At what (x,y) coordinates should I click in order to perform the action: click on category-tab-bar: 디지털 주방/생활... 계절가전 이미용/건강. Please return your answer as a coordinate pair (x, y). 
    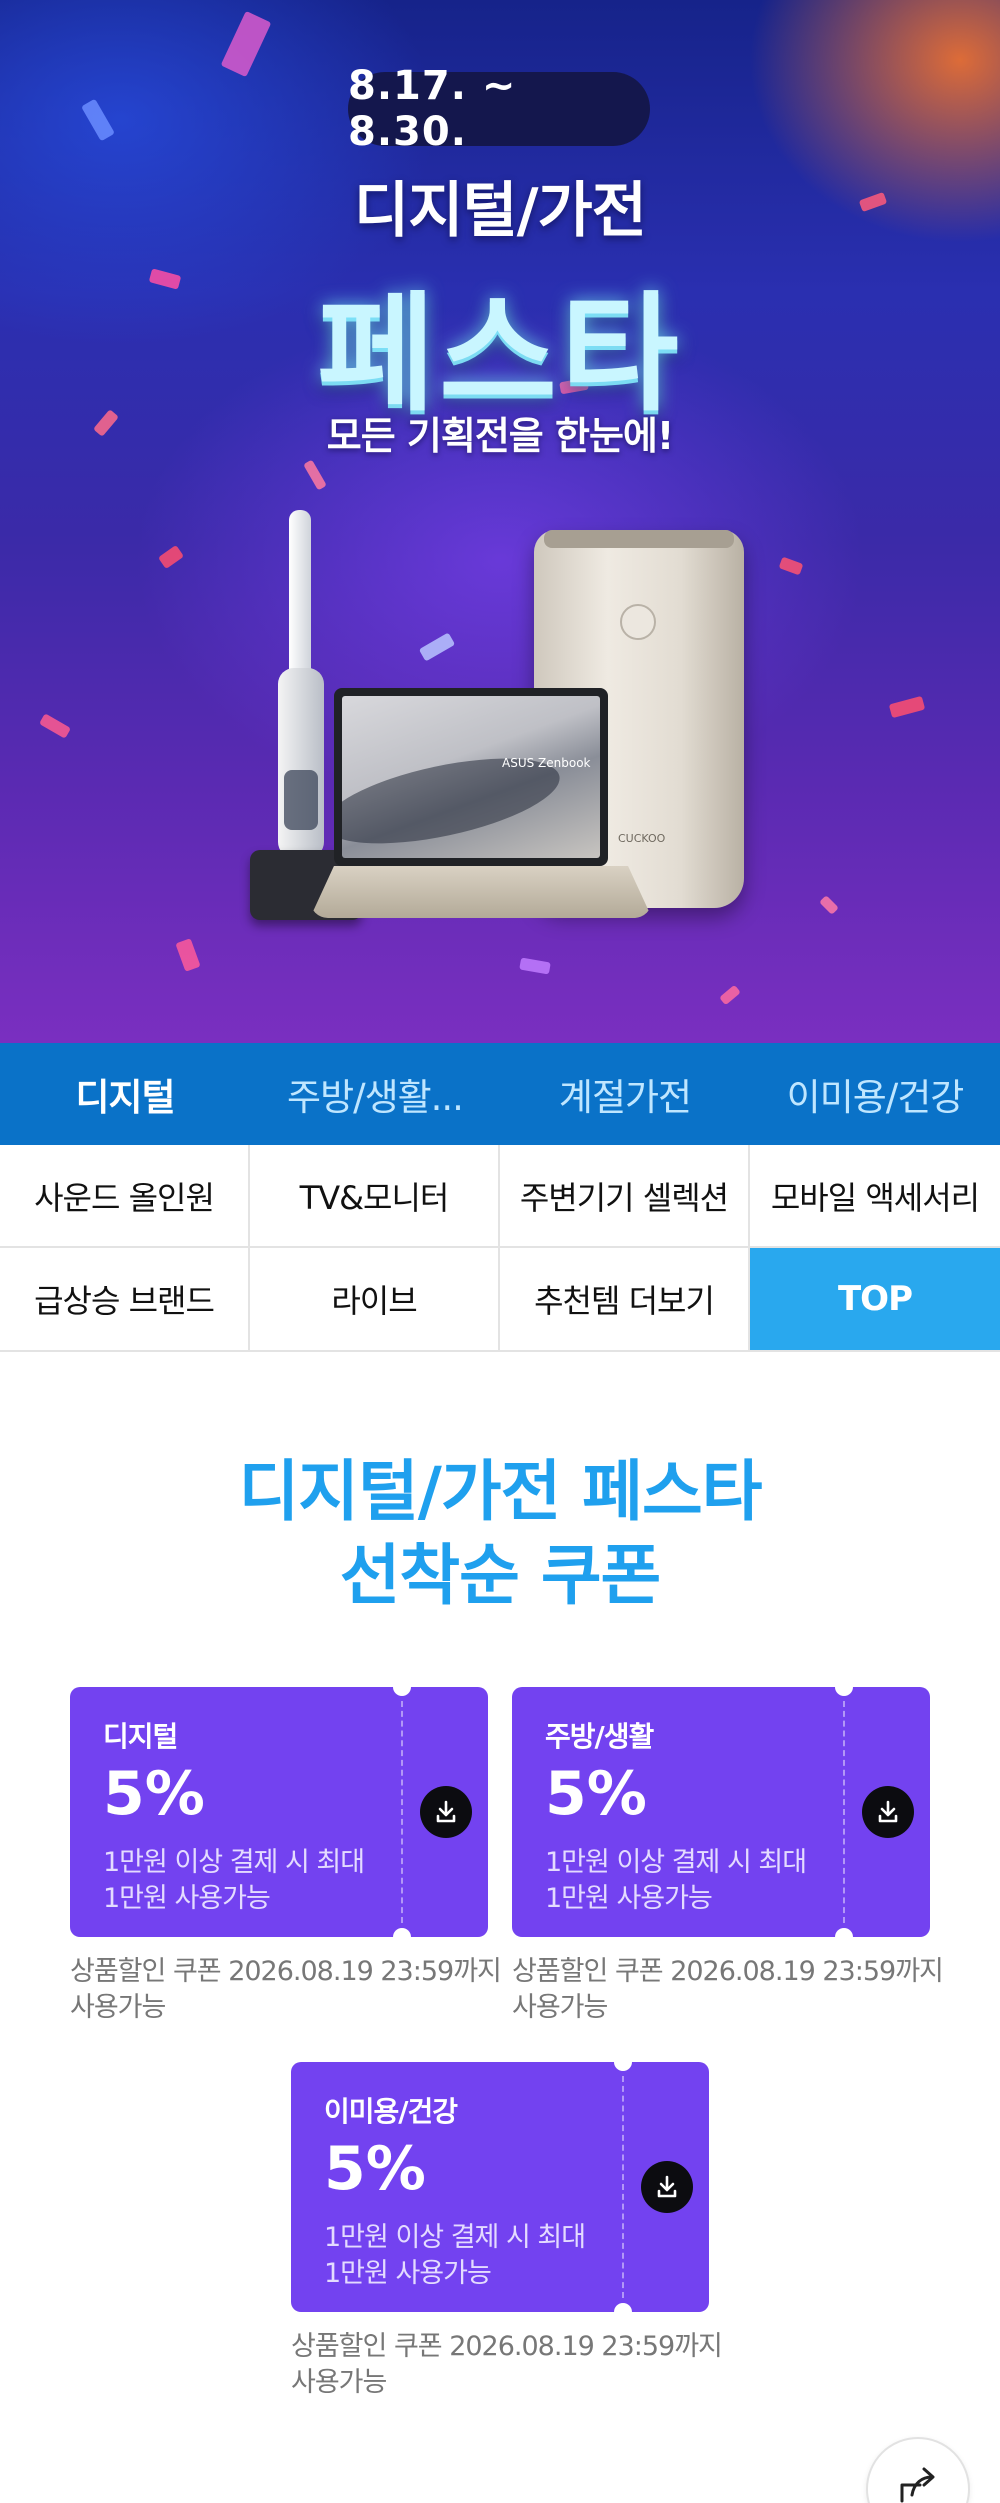
    Looking at the image, I should click on (500, 1094).